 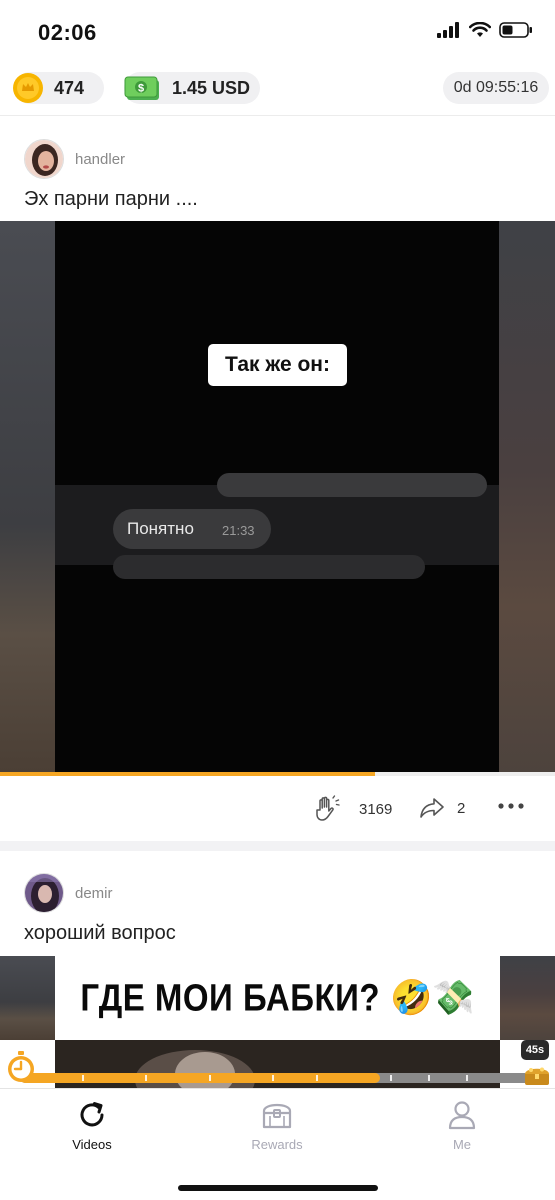 I want to click on share-icon, so click(x=432, y=808).